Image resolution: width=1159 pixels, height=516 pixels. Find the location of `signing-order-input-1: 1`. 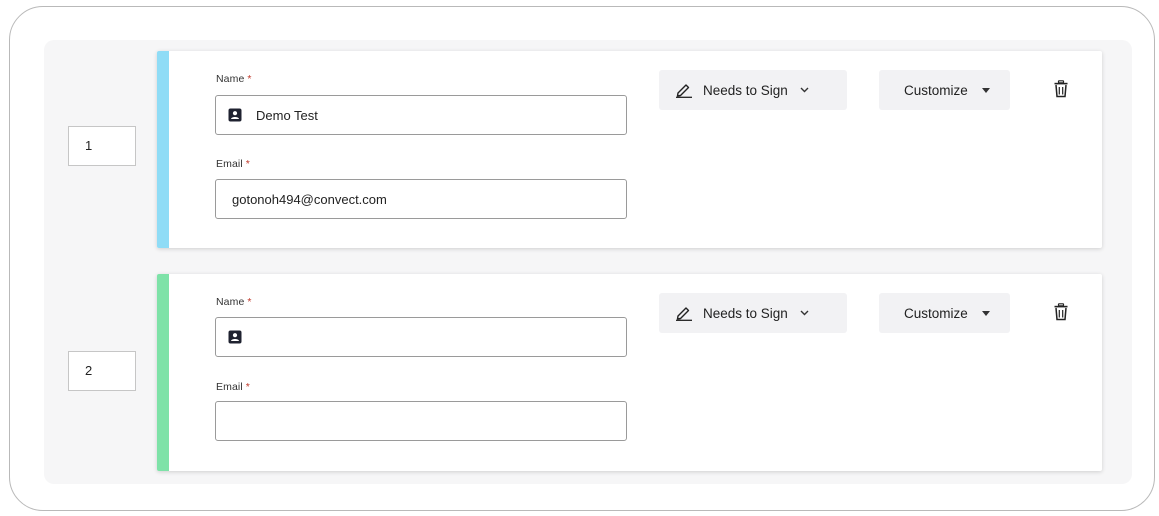

signing-order-input-1: 1 is located at coordinates (102, 146).